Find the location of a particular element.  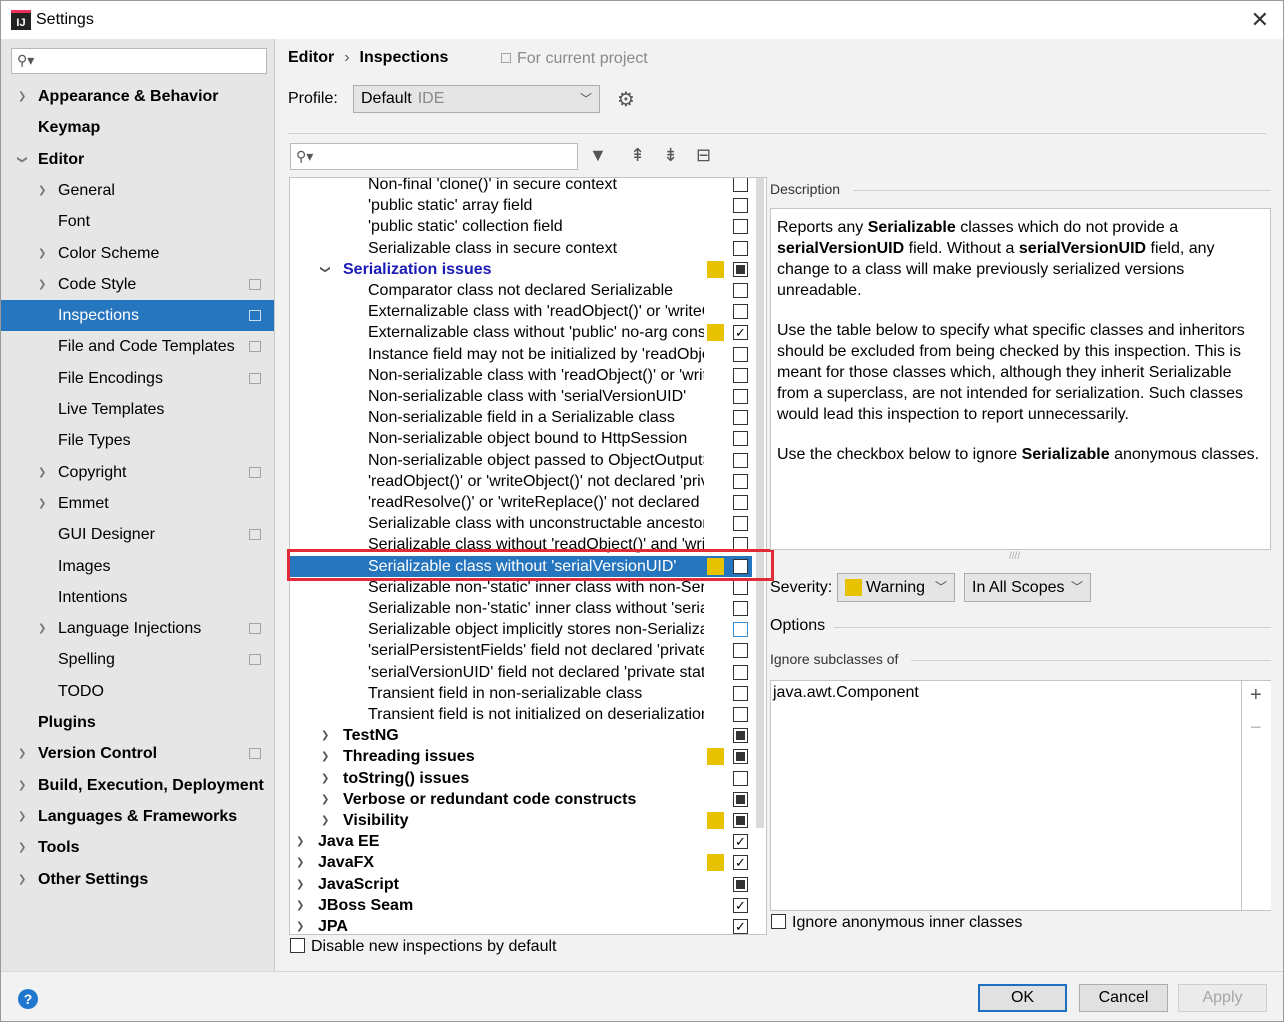

sidebar-item-intentions: Intentions is located at coordinates (137, 597).